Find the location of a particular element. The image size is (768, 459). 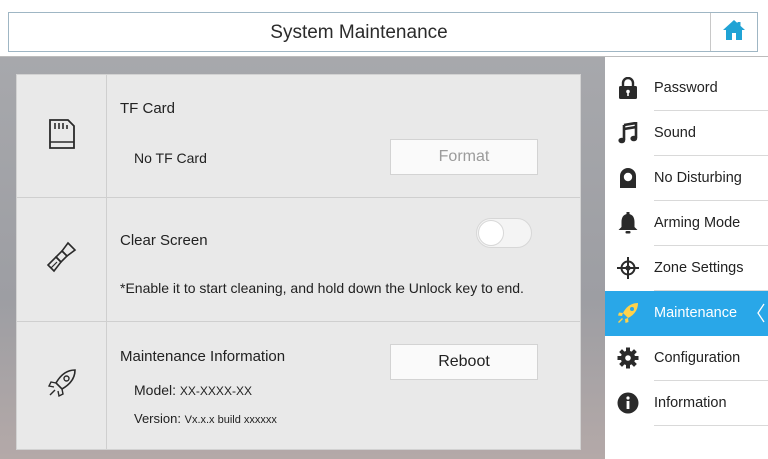

maintenance-info-title: Maintenance Information is located at coordinates (203, 356).